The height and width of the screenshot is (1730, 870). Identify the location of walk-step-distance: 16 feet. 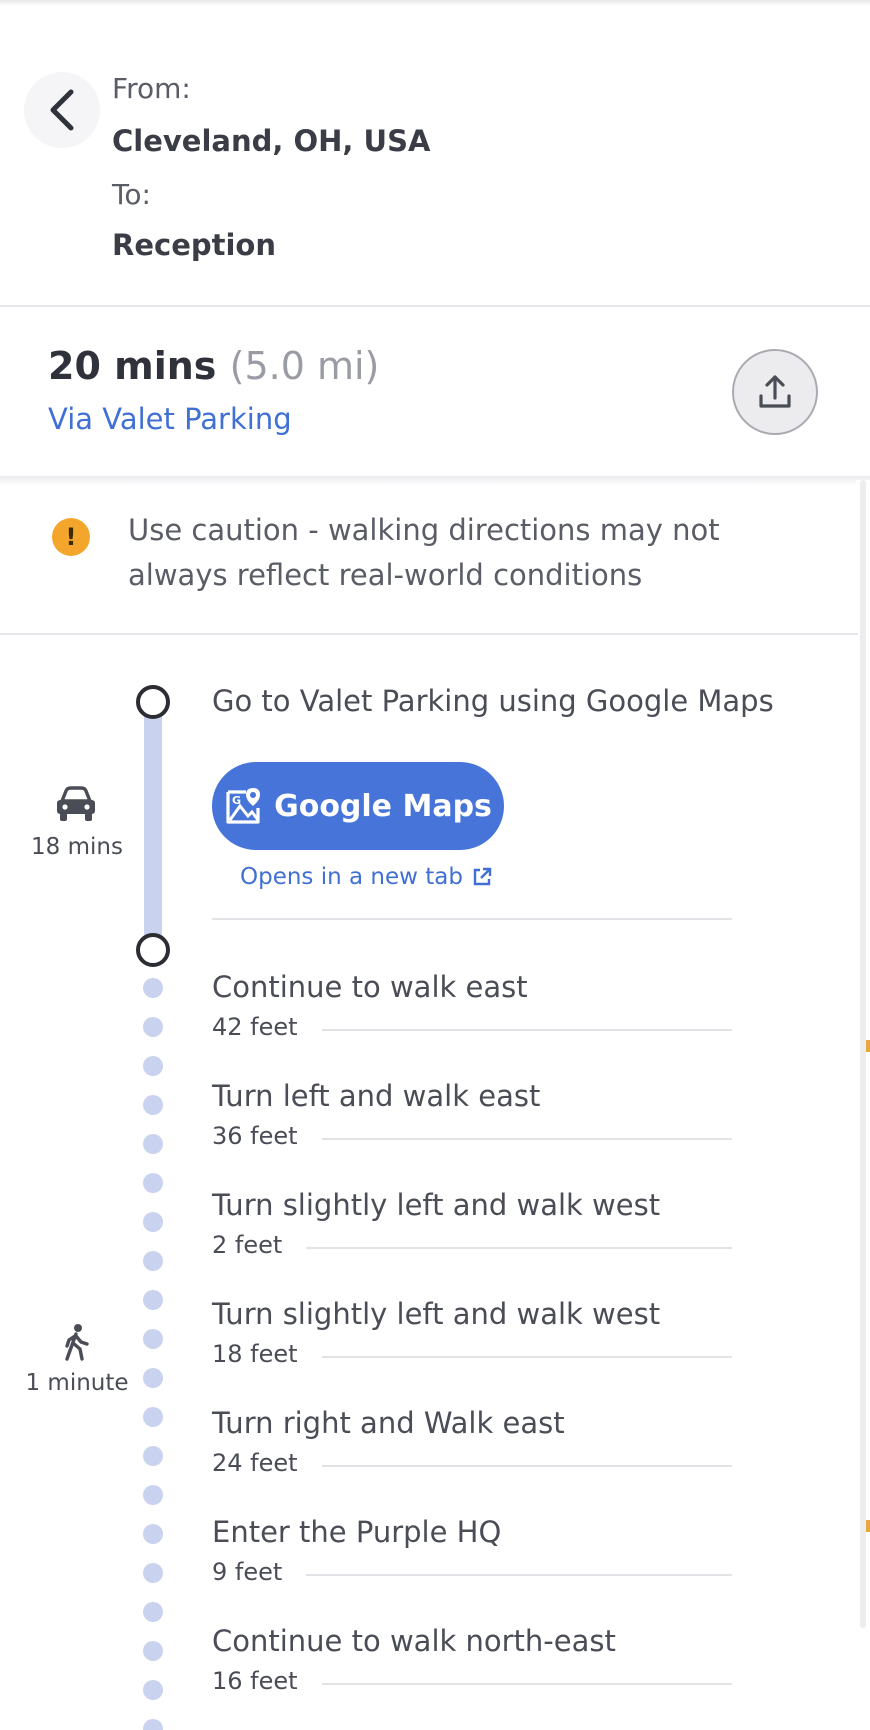
(255, 1681).